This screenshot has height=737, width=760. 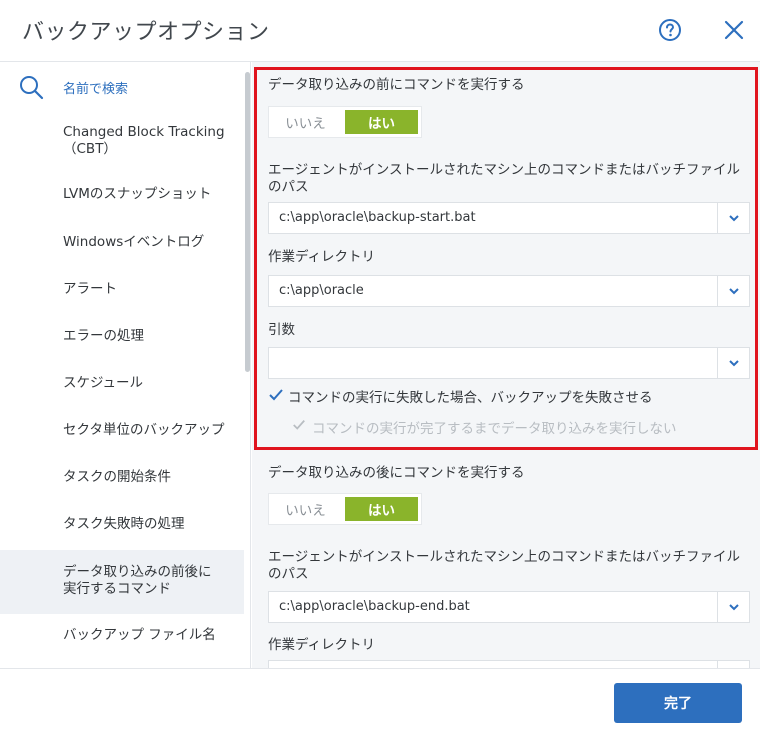 What do you see at coordinates (322, 645) in the screenshot?
I see `post-working-dir-label: 作業ディレクトリ` at bounding box center [322, 645].